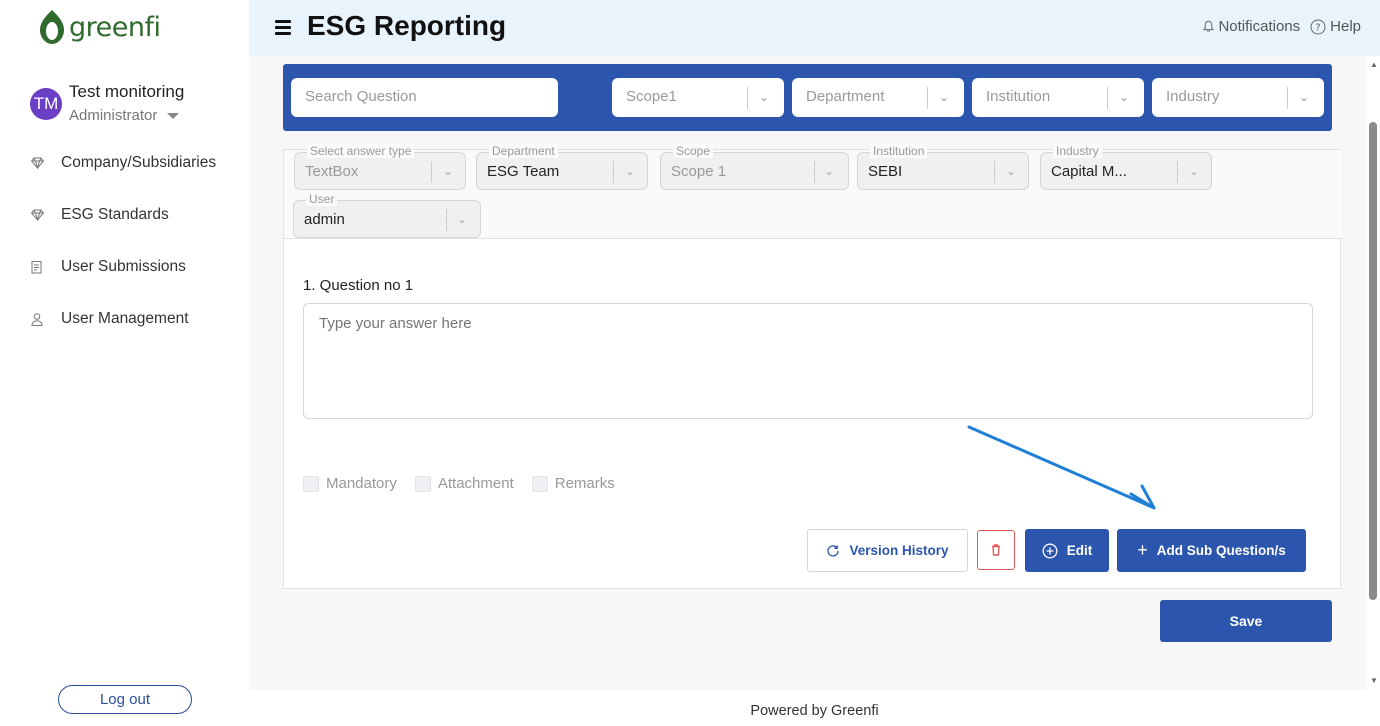 The image size is (1380, 726). What do you see at coordinates (1374, 64) in the screenshot?
I see `scroll-up-icon: ▲` at bounding box center [1374, 64].